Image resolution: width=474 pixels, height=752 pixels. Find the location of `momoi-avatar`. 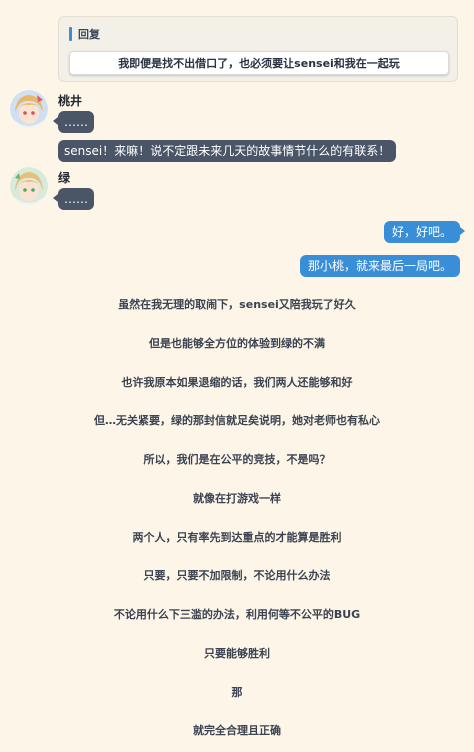

momoi-avatar is located at coordinates (29, 109).